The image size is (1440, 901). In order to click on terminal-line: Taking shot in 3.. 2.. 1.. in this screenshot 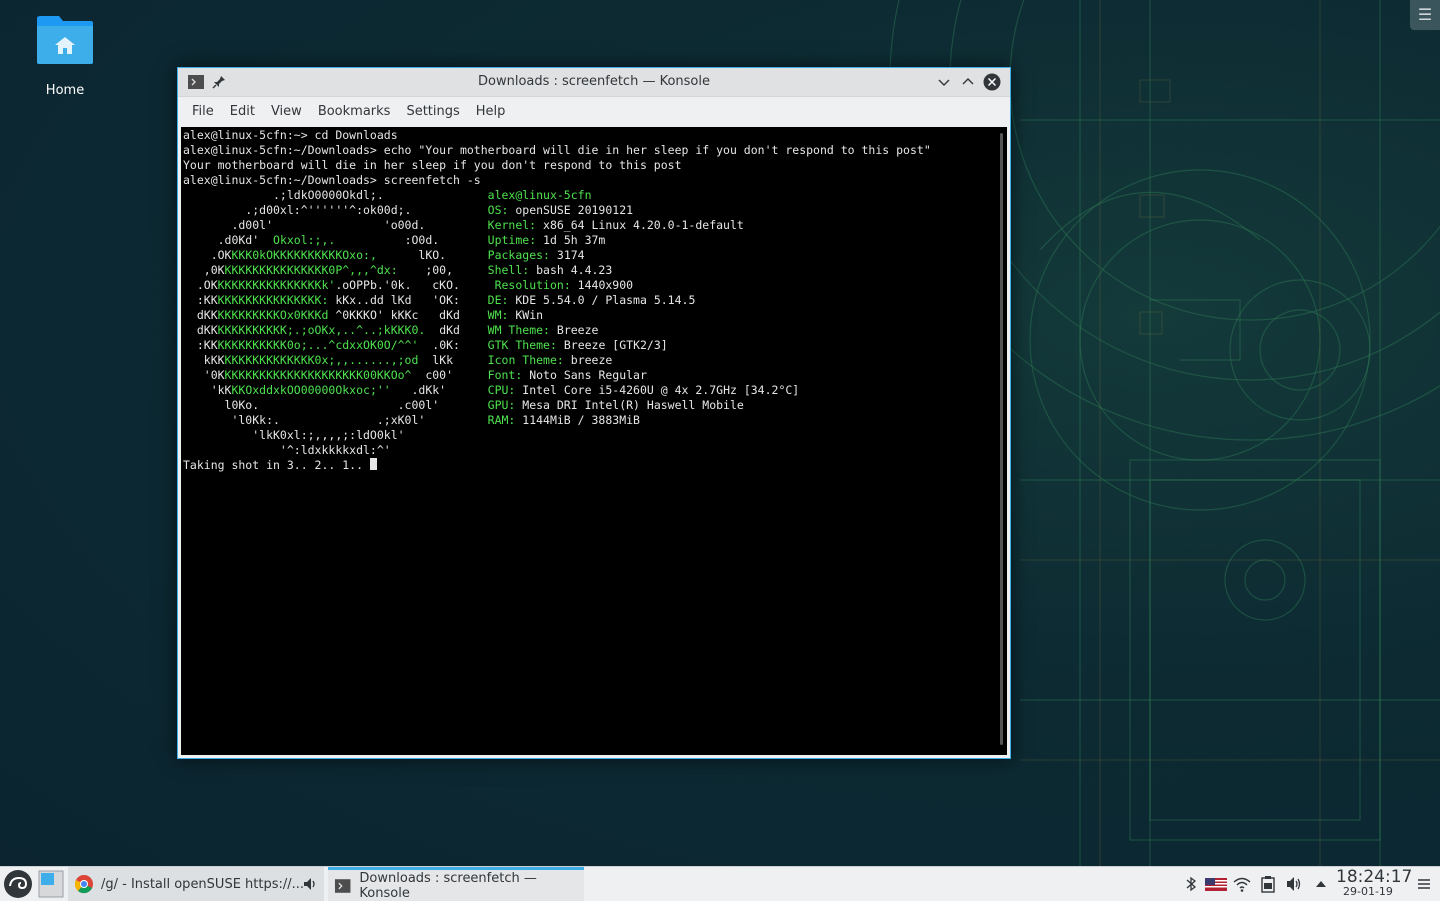, I will do `click(557, 465)`.